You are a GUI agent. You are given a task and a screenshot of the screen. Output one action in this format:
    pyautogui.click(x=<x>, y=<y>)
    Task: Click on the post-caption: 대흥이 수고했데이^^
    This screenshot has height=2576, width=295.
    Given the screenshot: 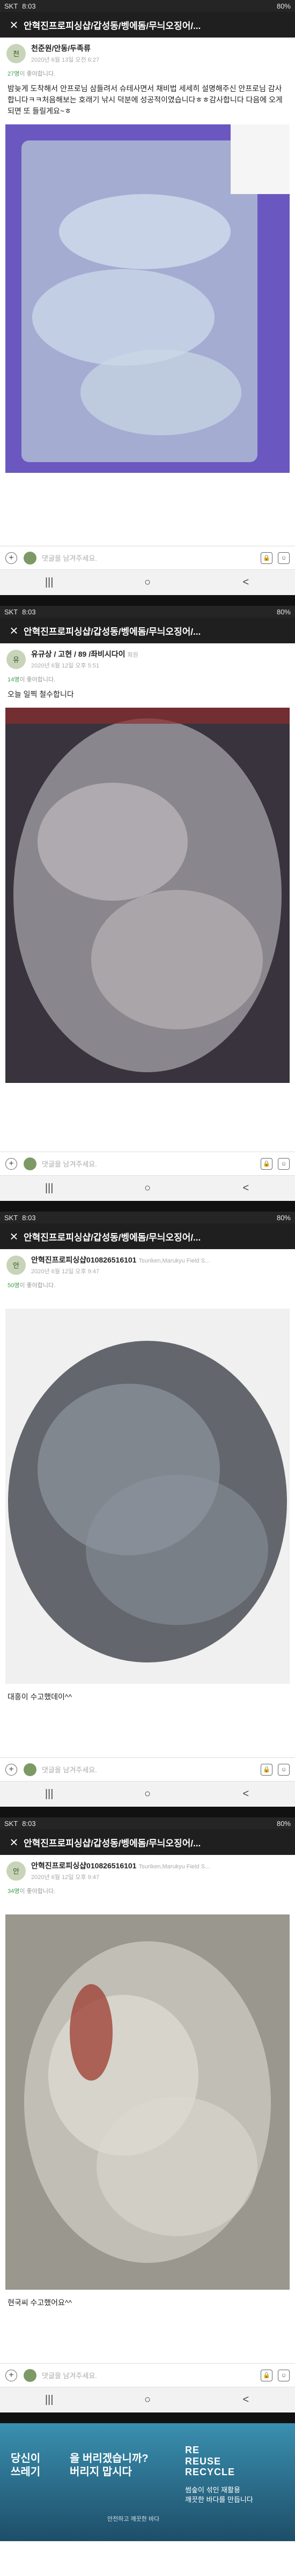 What is the action you would take?
    pyautogui.click(x=40, y=1696)
    